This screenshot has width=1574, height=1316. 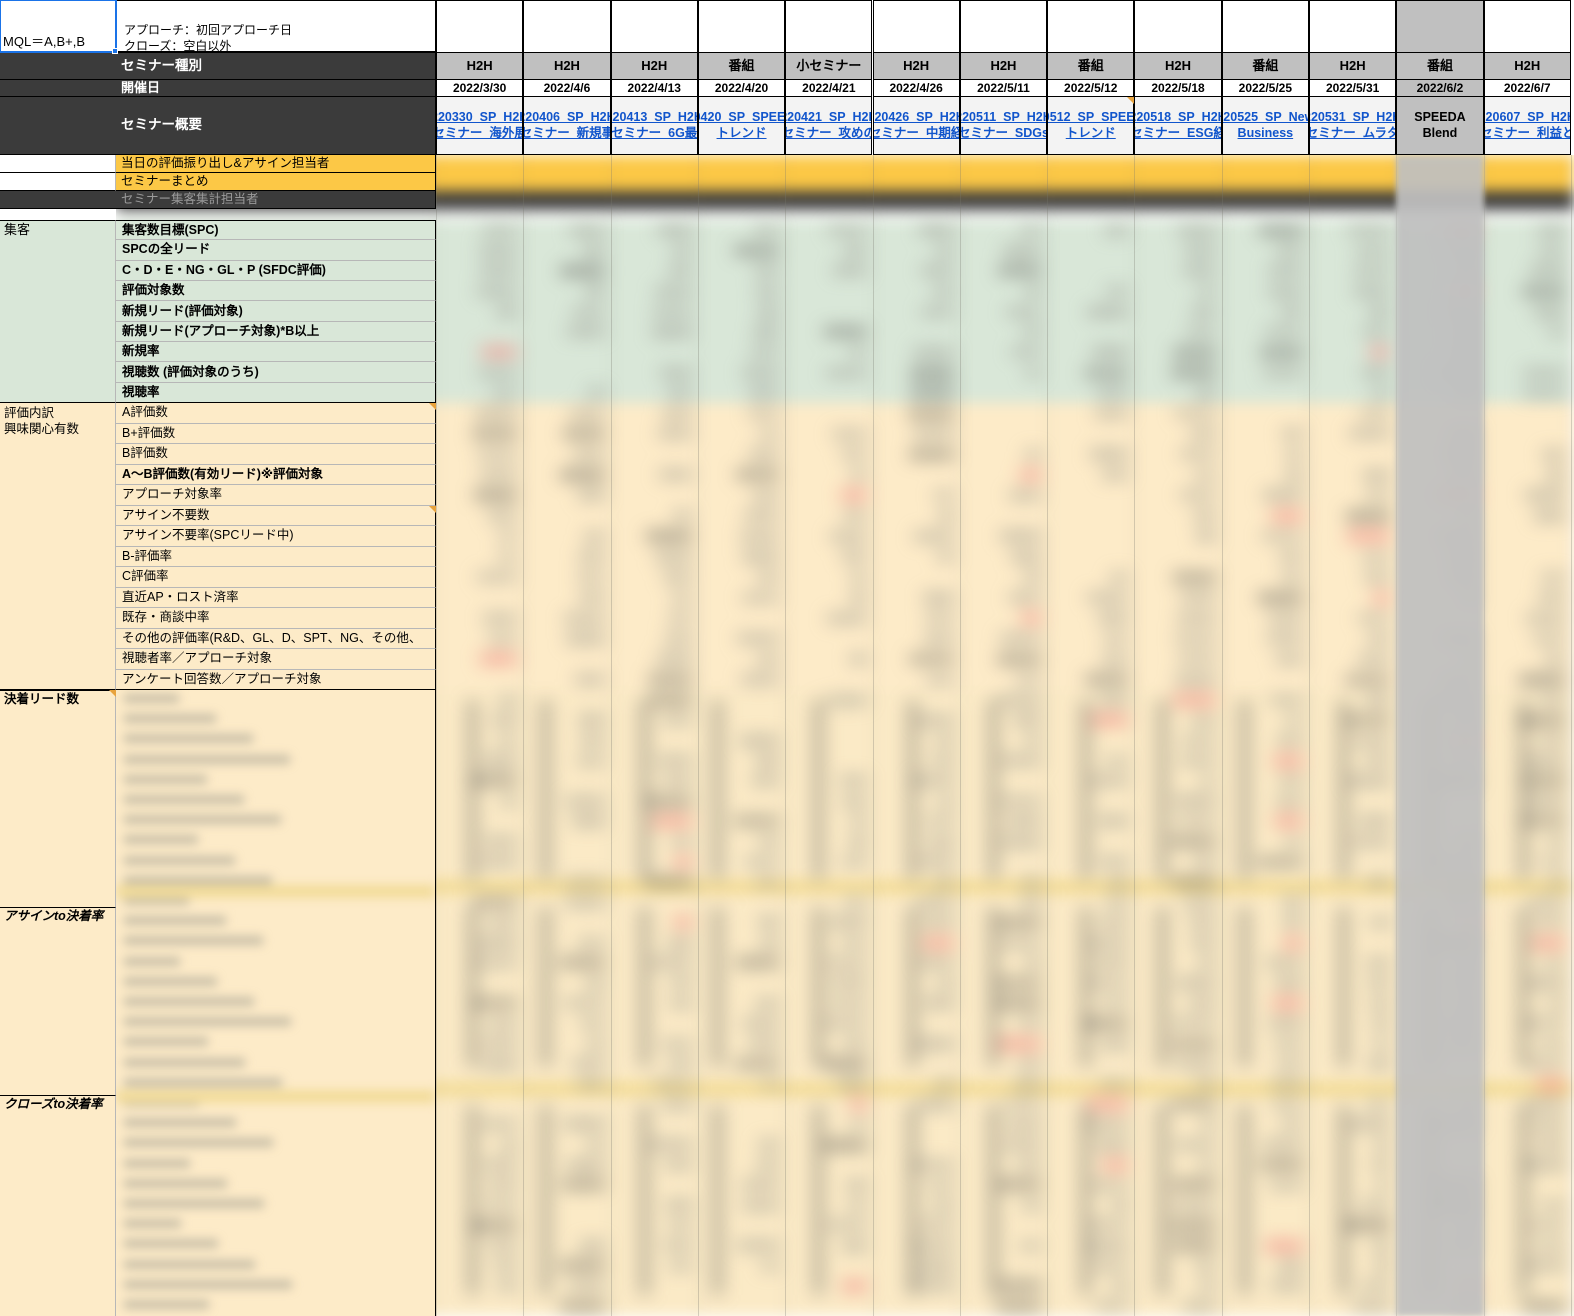 I want to click on active-cell-value: MQL＝A,B+,B, so click(x=44, y=42).